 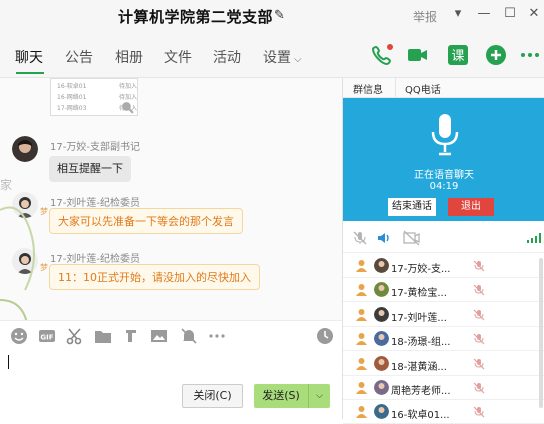 What do you see at coordinates (277, 58) in the screenshot?
I see `tab-settings-label: 设置` at bounding box center [277, 58].